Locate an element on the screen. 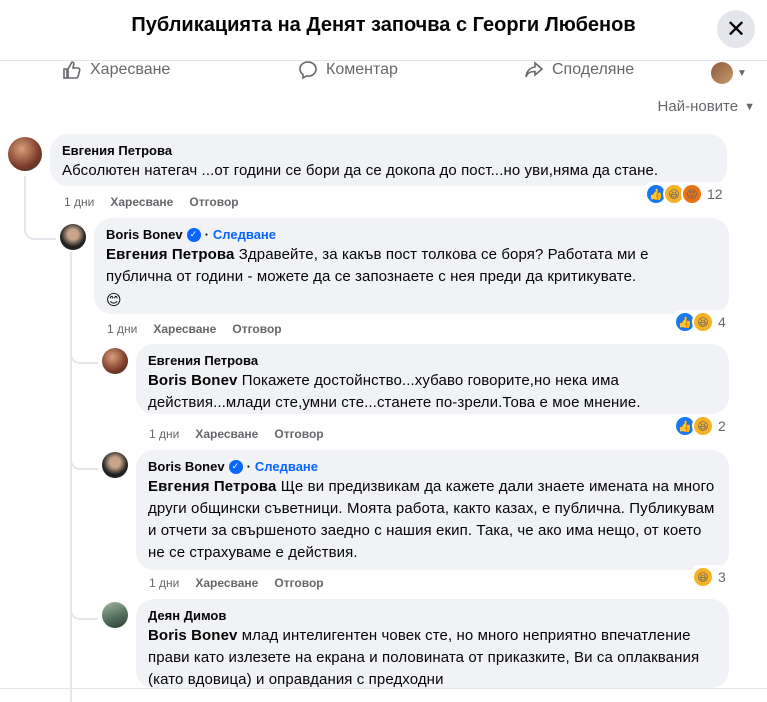 The image size is (767, 702). reaction-profile-selector: ▼ is located at coordinates (729, 73).